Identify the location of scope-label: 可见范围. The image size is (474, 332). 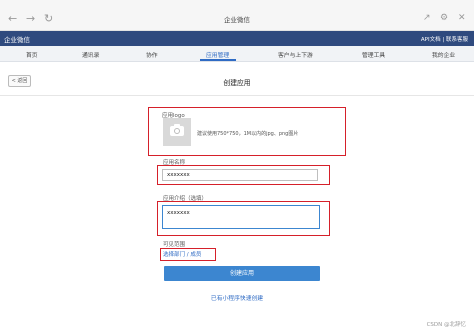
(174, 245).